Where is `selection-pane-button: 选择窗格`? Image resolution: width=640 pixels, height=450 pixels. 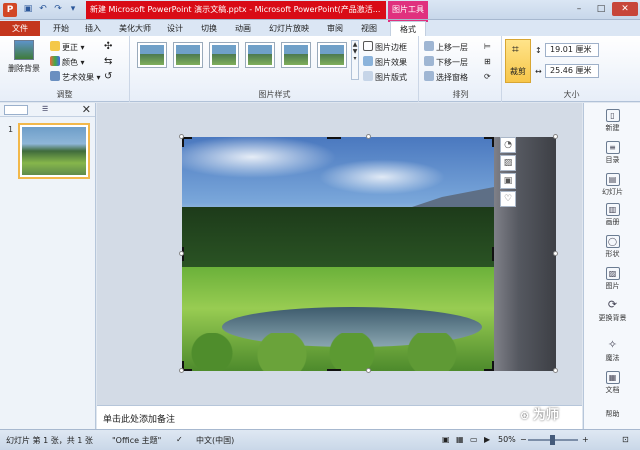
selection-pane-button: 选择窗格 is located at coordinates (446, 77).